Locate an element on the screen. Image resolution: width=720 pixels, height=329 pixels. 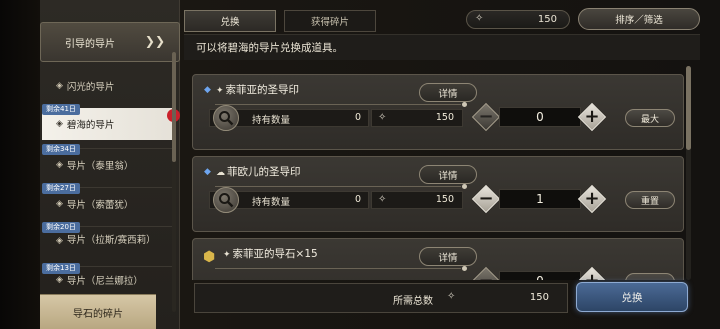
currency-display: ✧ 150 is located at coordinates (518, 19).